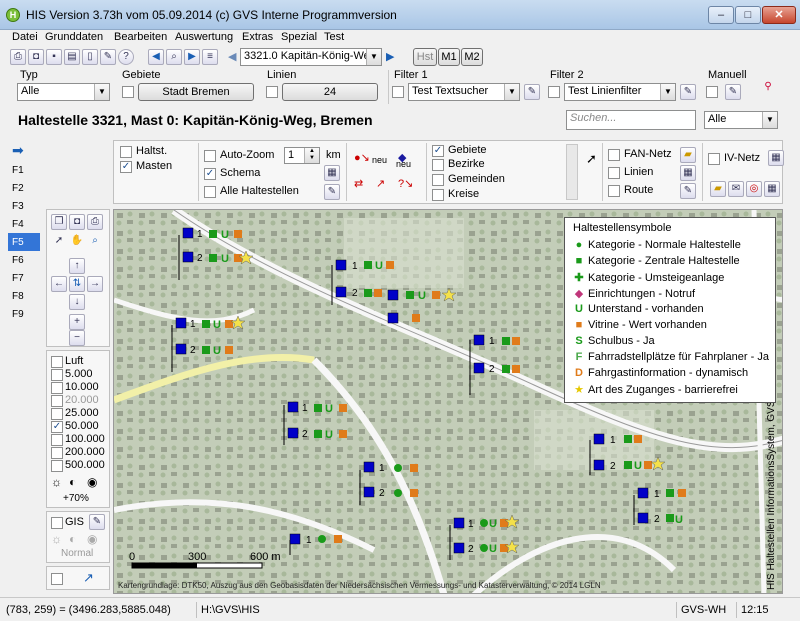  I want to click on dark-icon: ◉, so click(92, 482).